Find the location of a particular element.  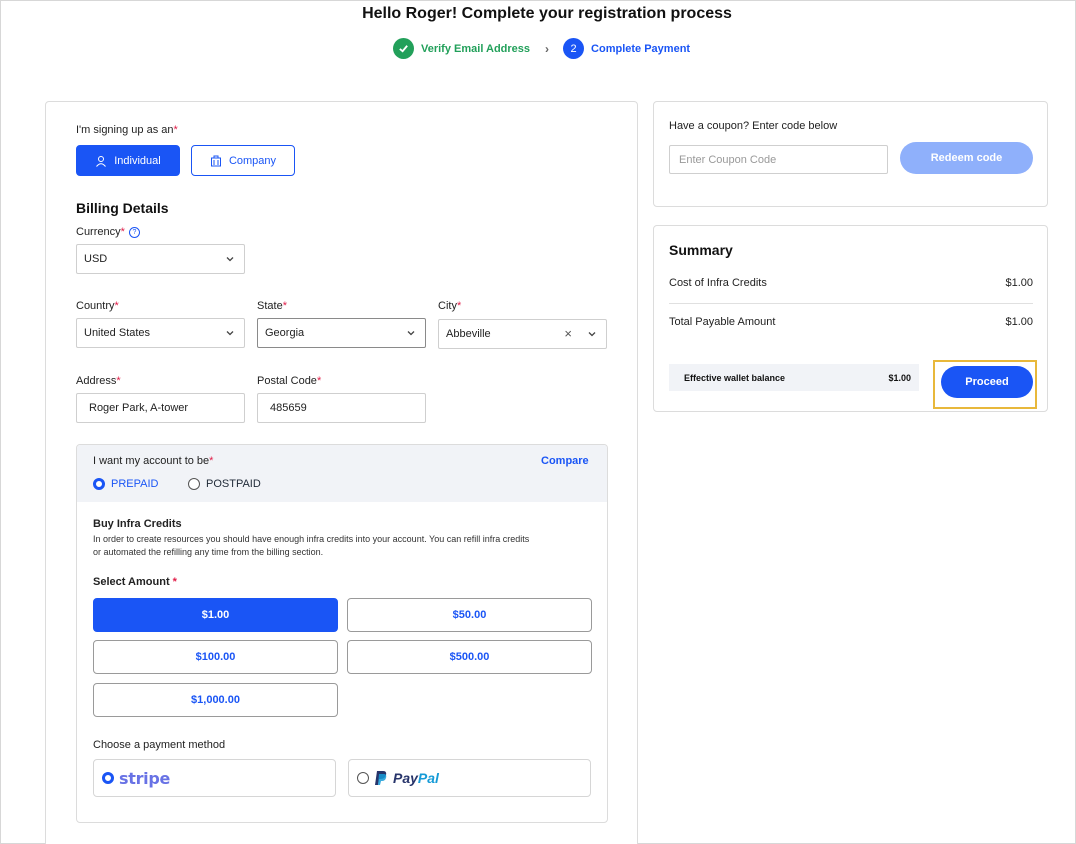

summary-row-total: Total Payable Amount $1.00 is located at coordinates (851, 322).